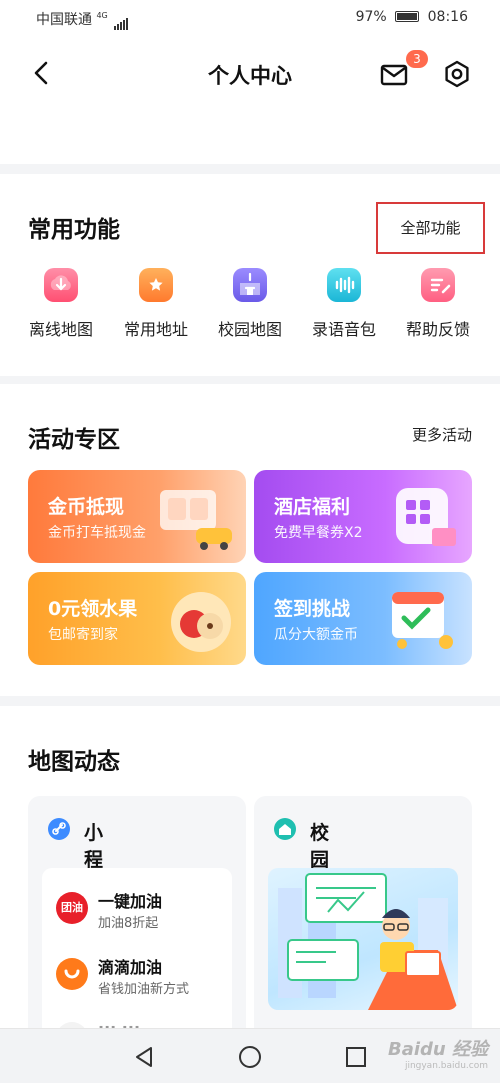  What do you see at coordinates (144, 989) in the screenshot?
I see `item-subtitle: 省钱加油新方式` at bounding box center [144, 989].